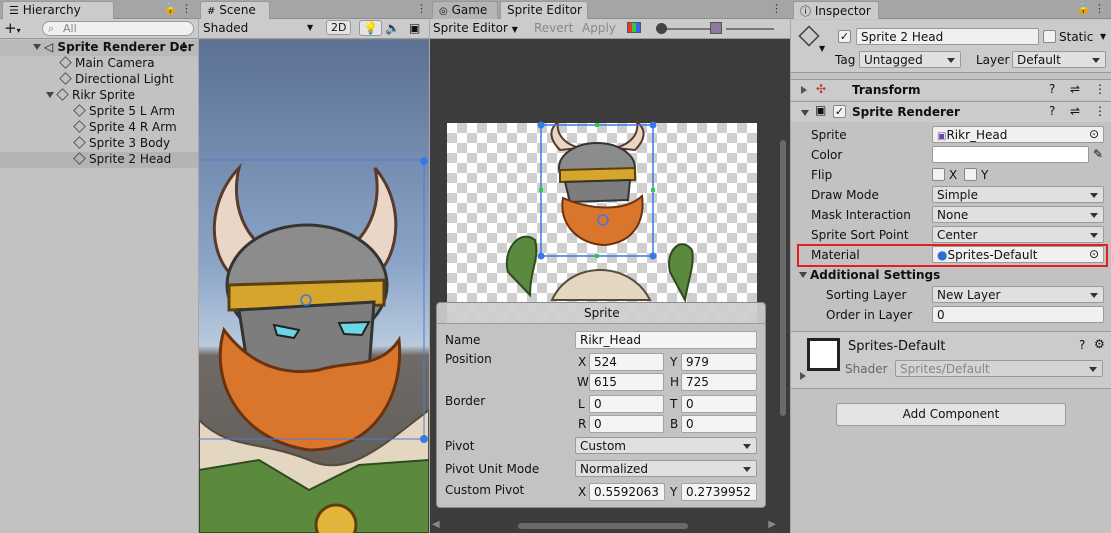 Image resolution: width=1111 pixels, height=533 pixels. What do you see at coordinates (661, 28) in the screenshot?
I see `zoom-slider-handle` at bounding box center [661, 28].